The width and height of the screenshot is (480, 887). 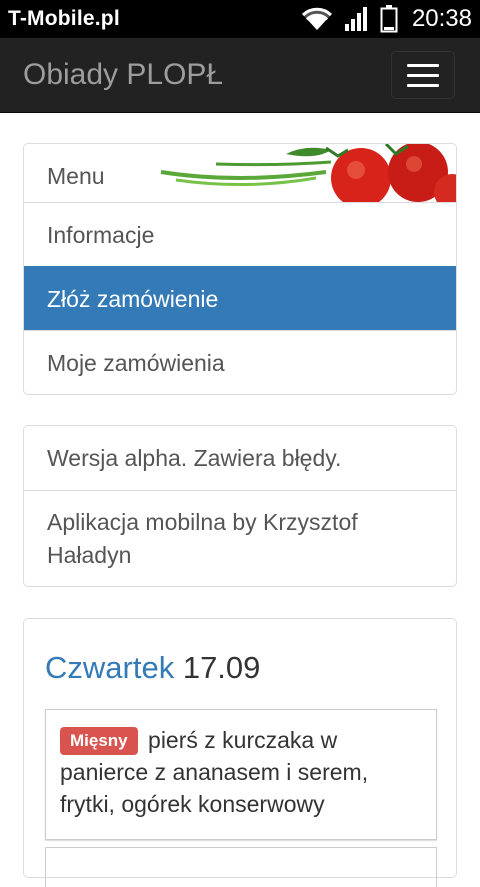 What do you see at coordinates (221, 667) in the screenshot?
I see `day-date: 17.09` at bounding box center [221, 667].